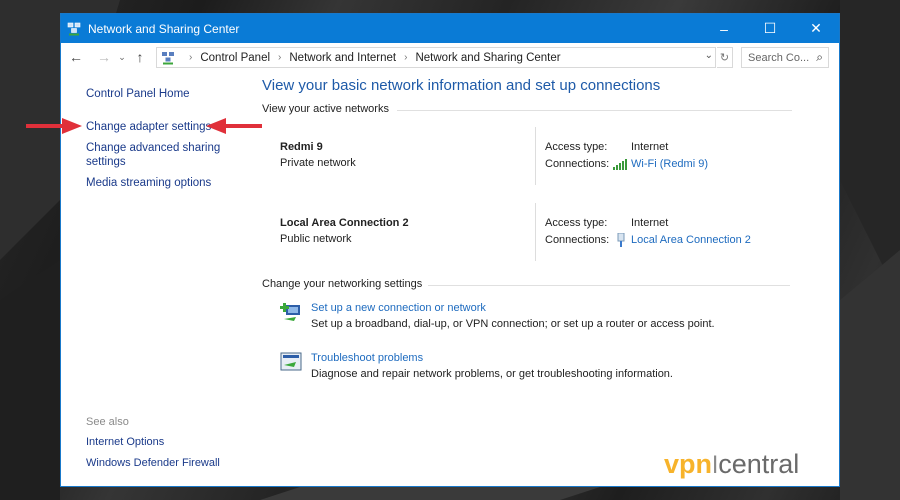  Describe the element at coordinates (669, 164) in the screenshot. I see `wifi-connection-link: Wi-Fi (Redmi 9)` at that location.